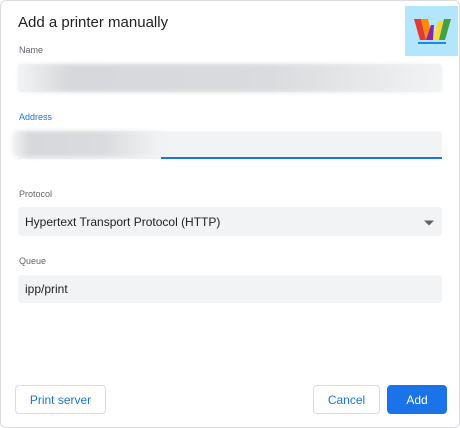 This screenshot has width=460, height=428. I want to click on arrow-drop-down-icon, so click(429, 222).